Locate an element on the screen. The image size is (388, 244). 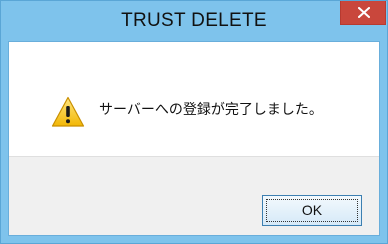
close-button is located at coordinates (363, 13).